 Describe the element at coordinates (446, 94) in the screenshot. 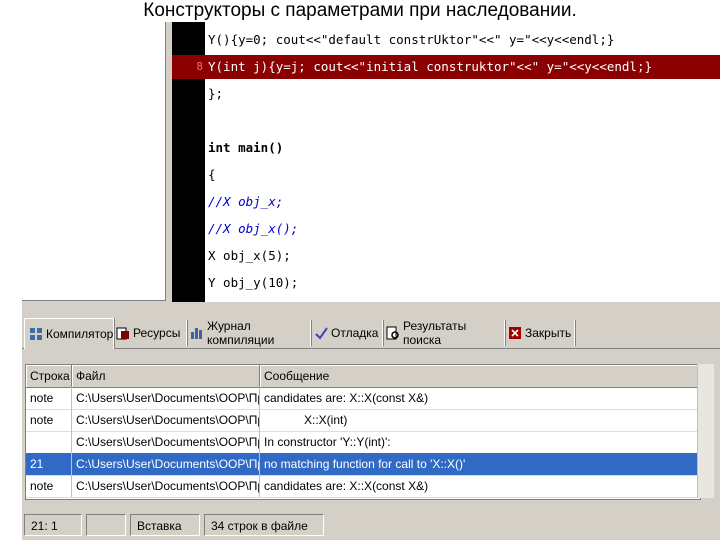

I see `code-line: };` at that location.